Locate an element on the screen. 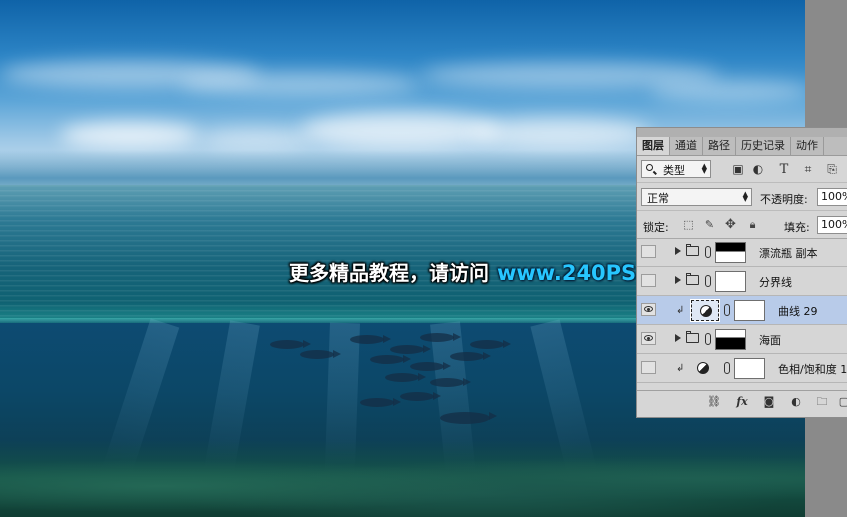  filter-kind-select: 类型 ▲ ▼ is located at coordinates (676, 169).